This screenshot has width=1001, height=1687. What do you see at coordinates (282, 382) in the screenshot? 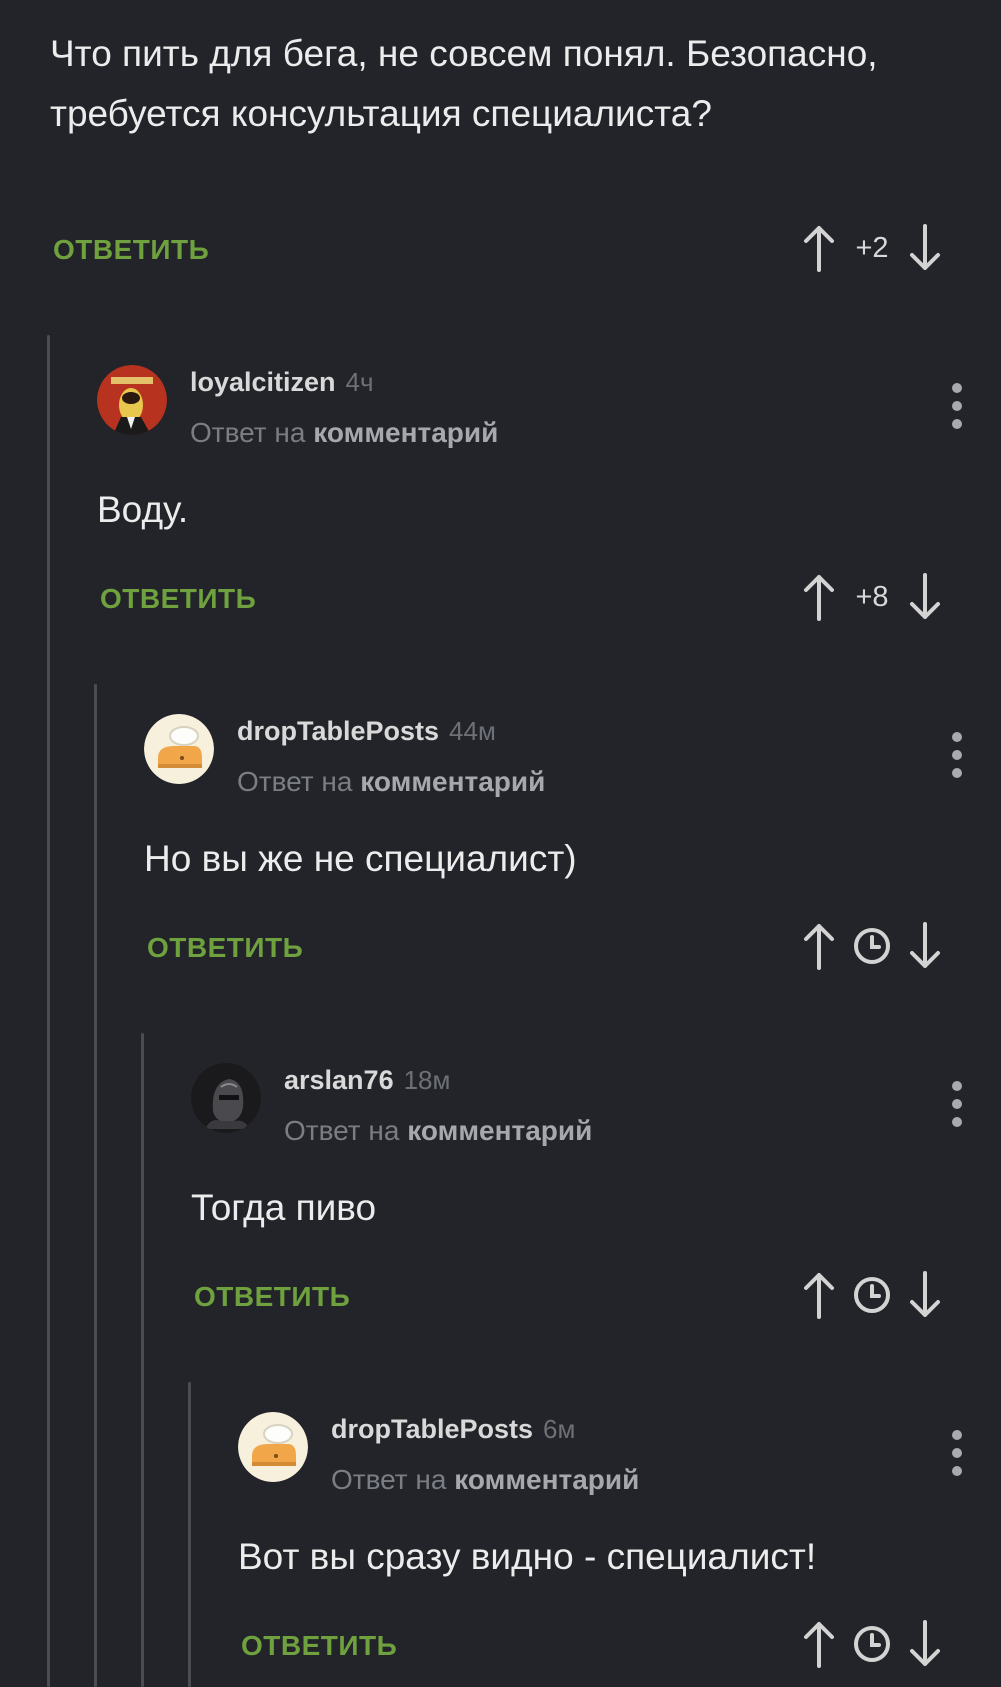
I see `username: loyalcitizen 4ч` at bounding box center [282, 382].